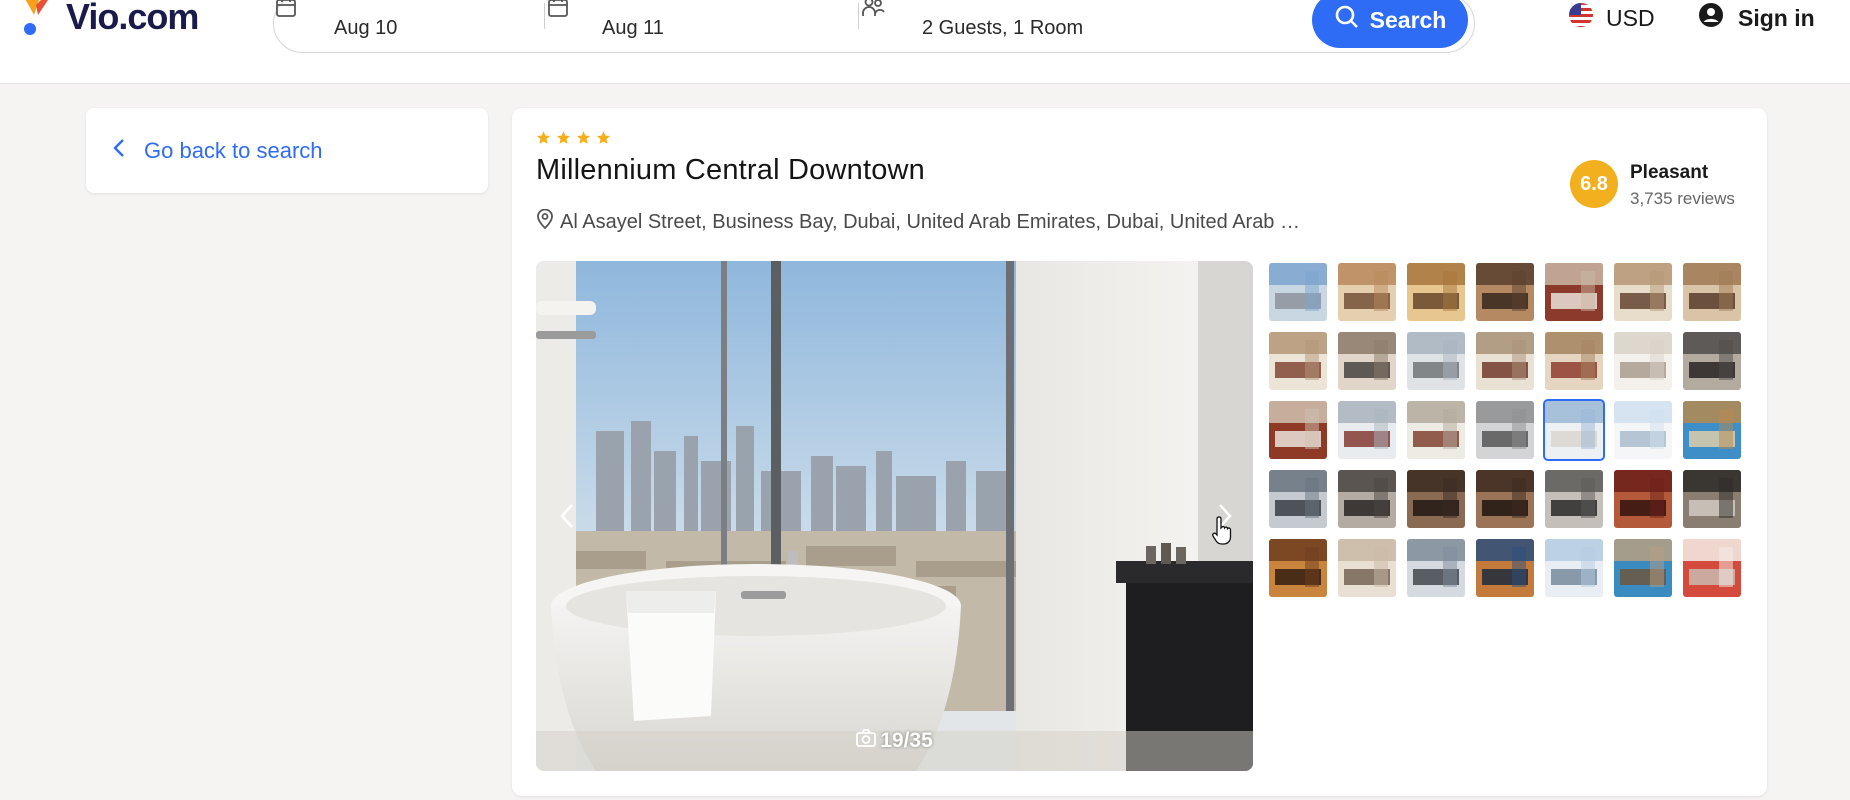 Image resolution: width=1850 pixels, height=800 pixels. What do you see at coordinates (1776, 17) in the screenshot?
I see `sign-in-label: Sign in` at bounding box center [1776, 17].